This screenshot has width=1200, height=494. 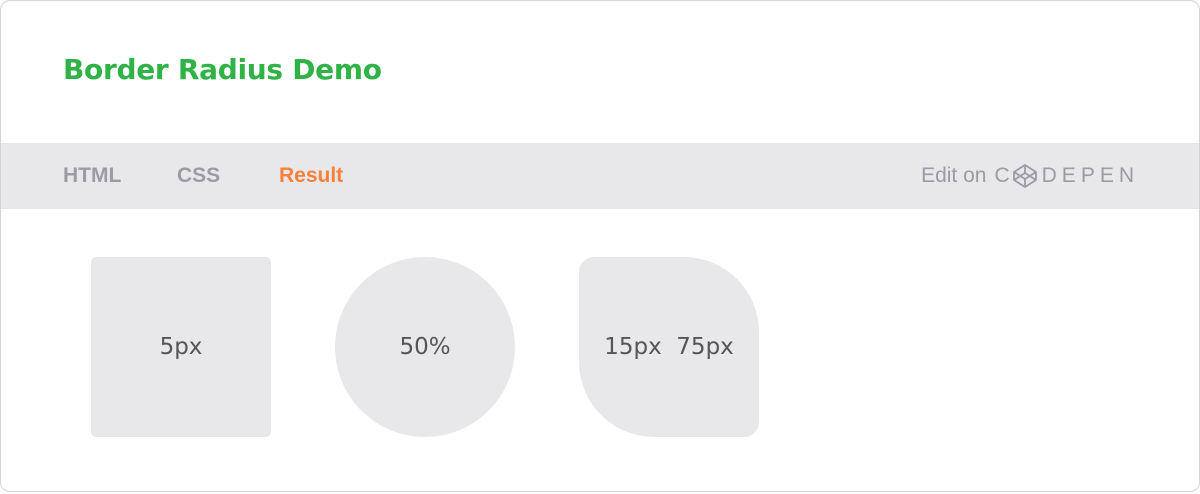 What do you see at coordinates (669, 347) in the screenshot?
I see `demo-leaf-15px-75px: 15px 75px` at bounding box center [669, 347].